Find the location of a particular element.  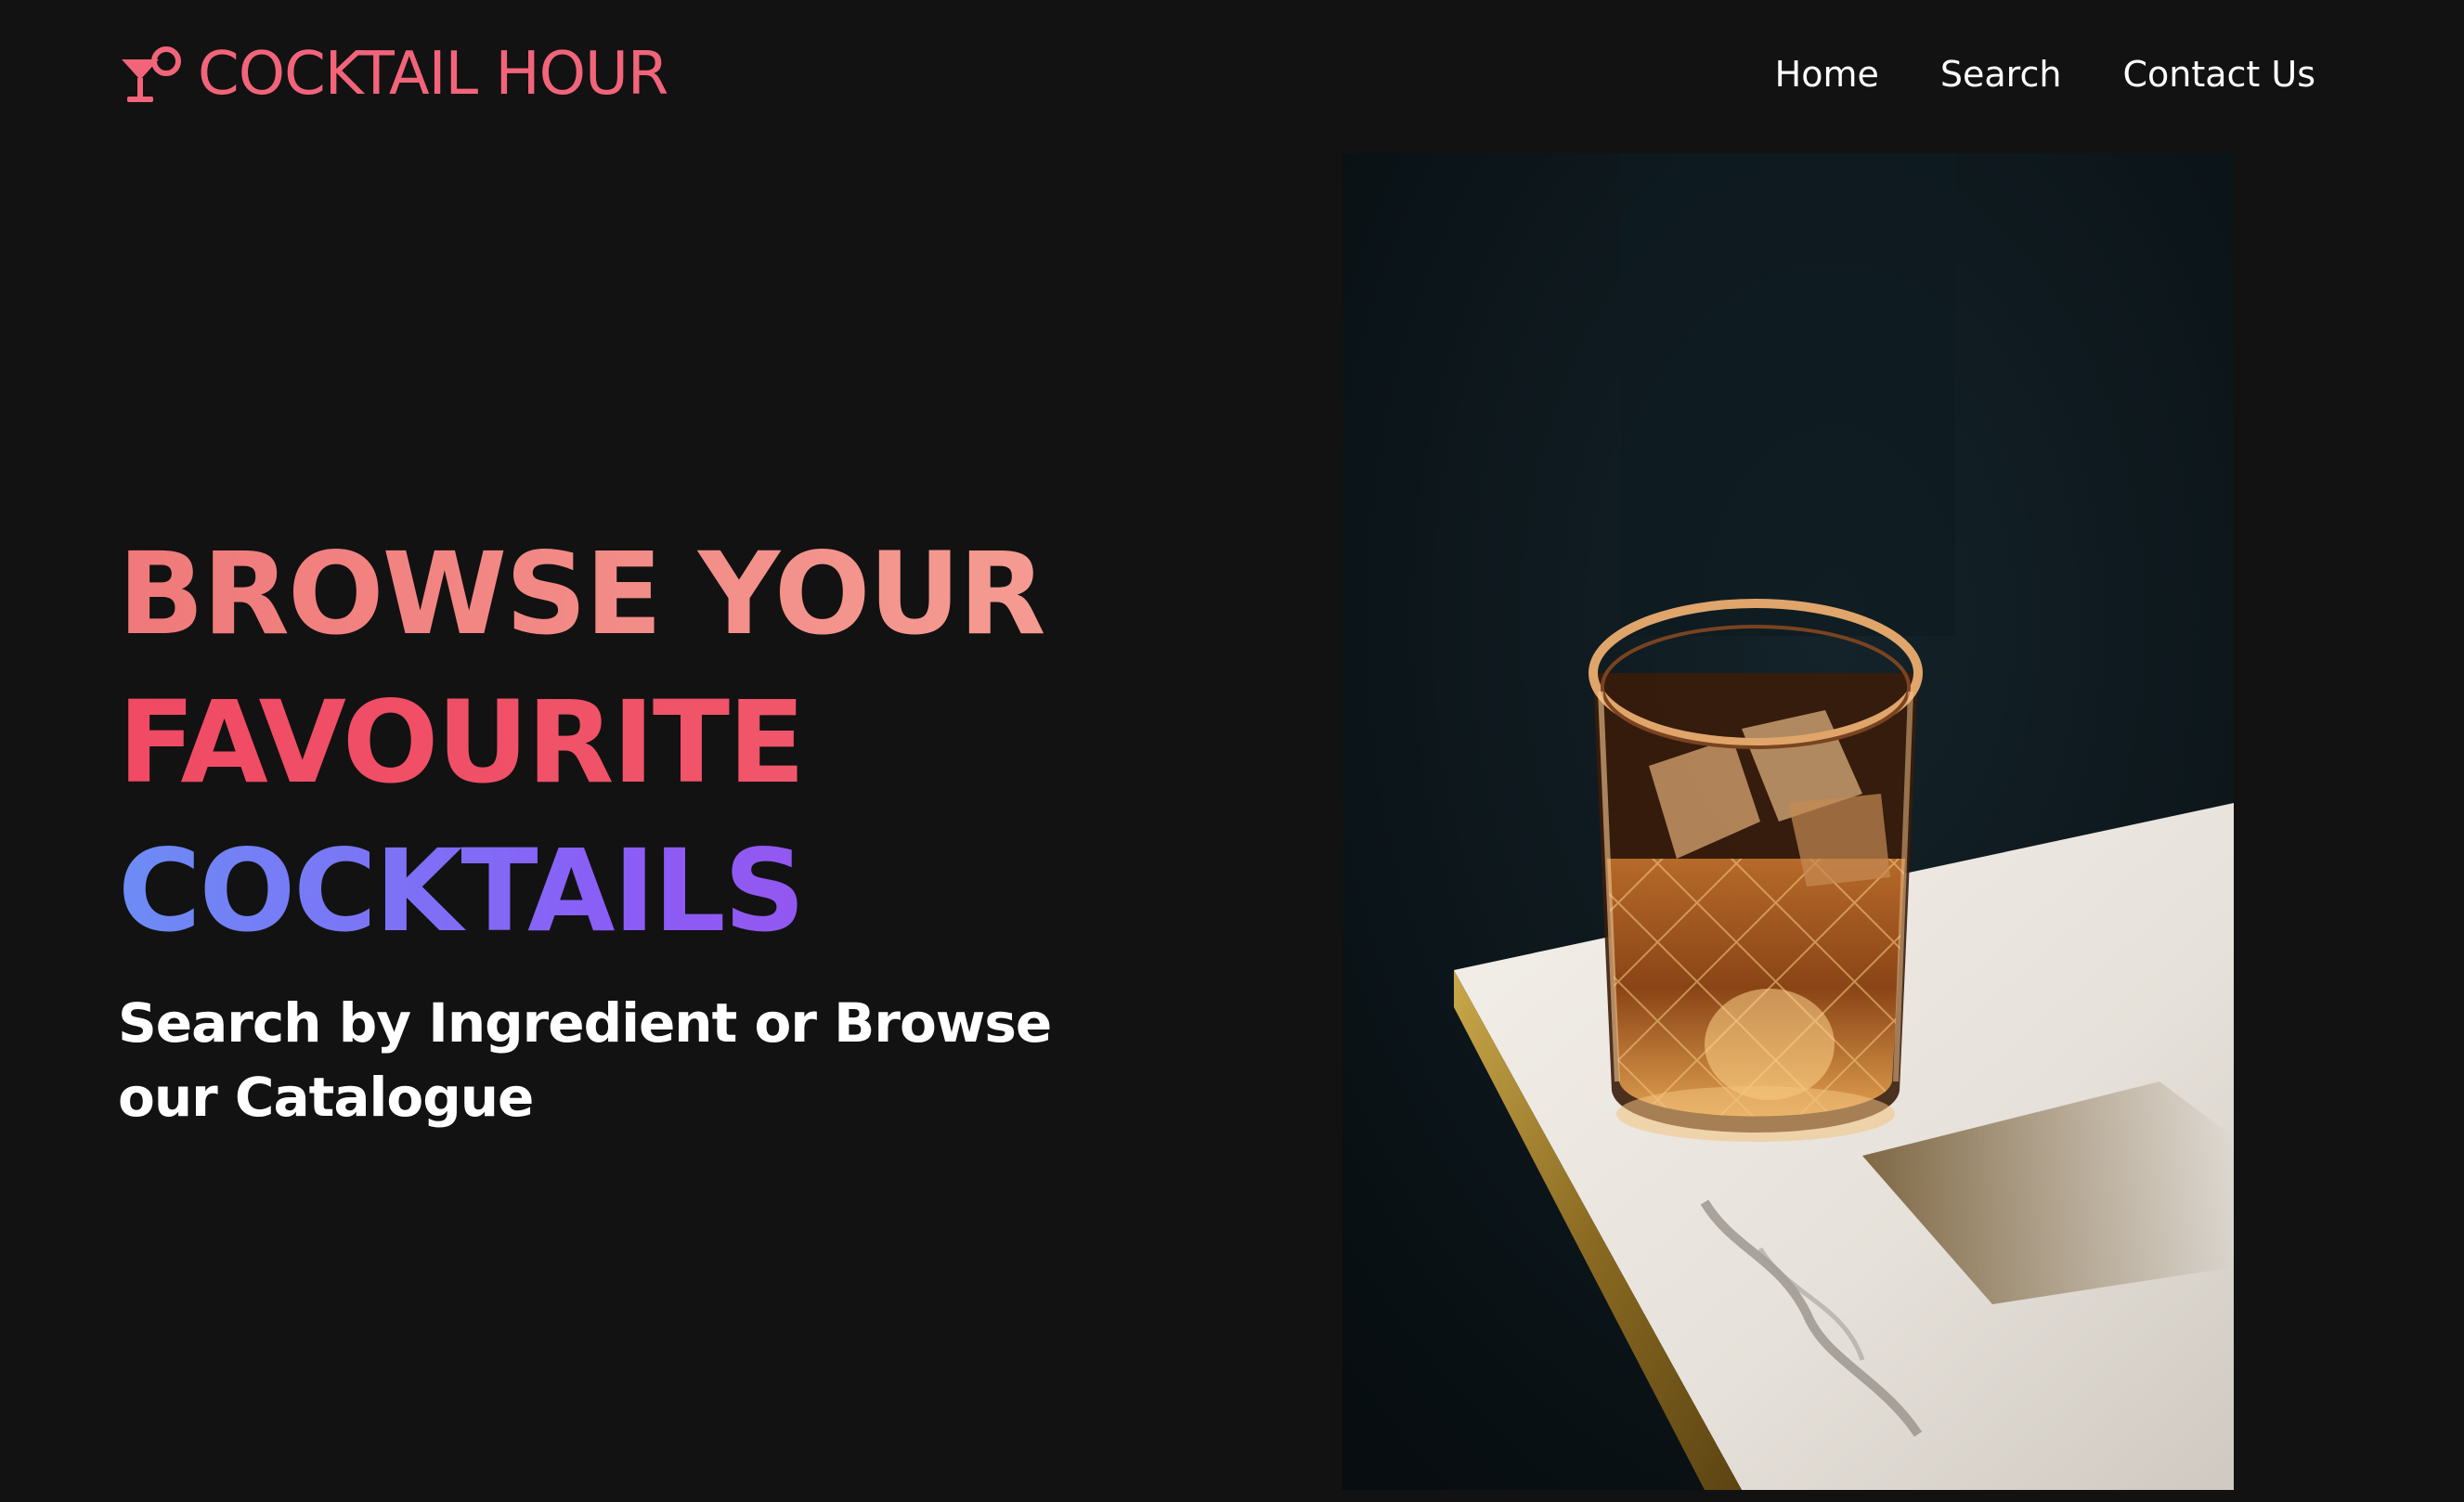

main-nav: Home Search Contact Us is located at coordinates (2045, 74).